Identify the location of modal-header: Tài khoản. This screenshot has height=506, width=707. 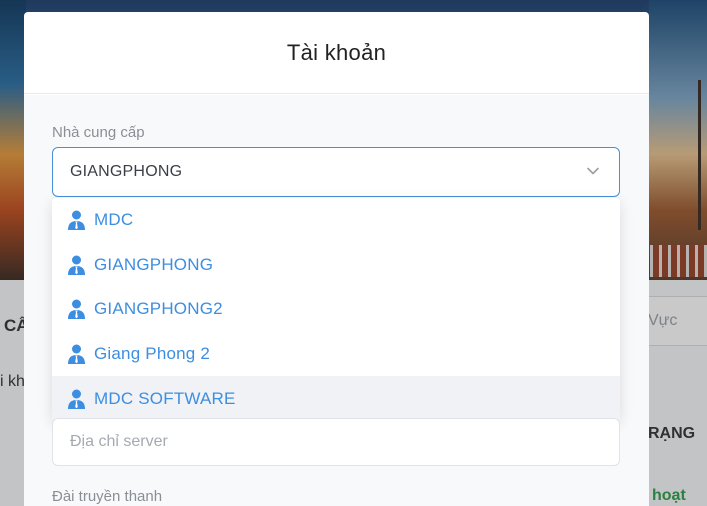
(336, 53).